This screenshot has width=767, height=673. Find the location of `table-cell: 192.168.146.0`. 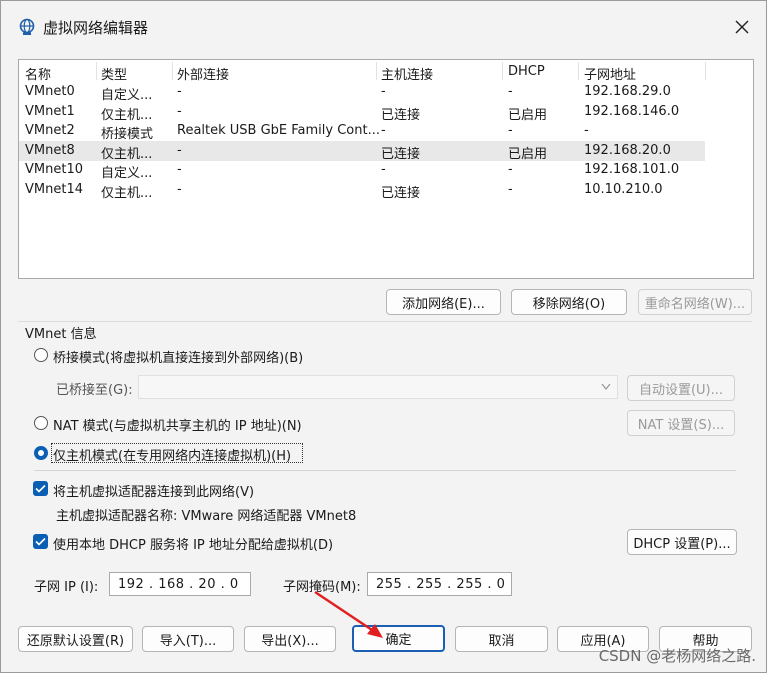

table-cell: 192.168.146.0 is located at coordinates (632, 111).